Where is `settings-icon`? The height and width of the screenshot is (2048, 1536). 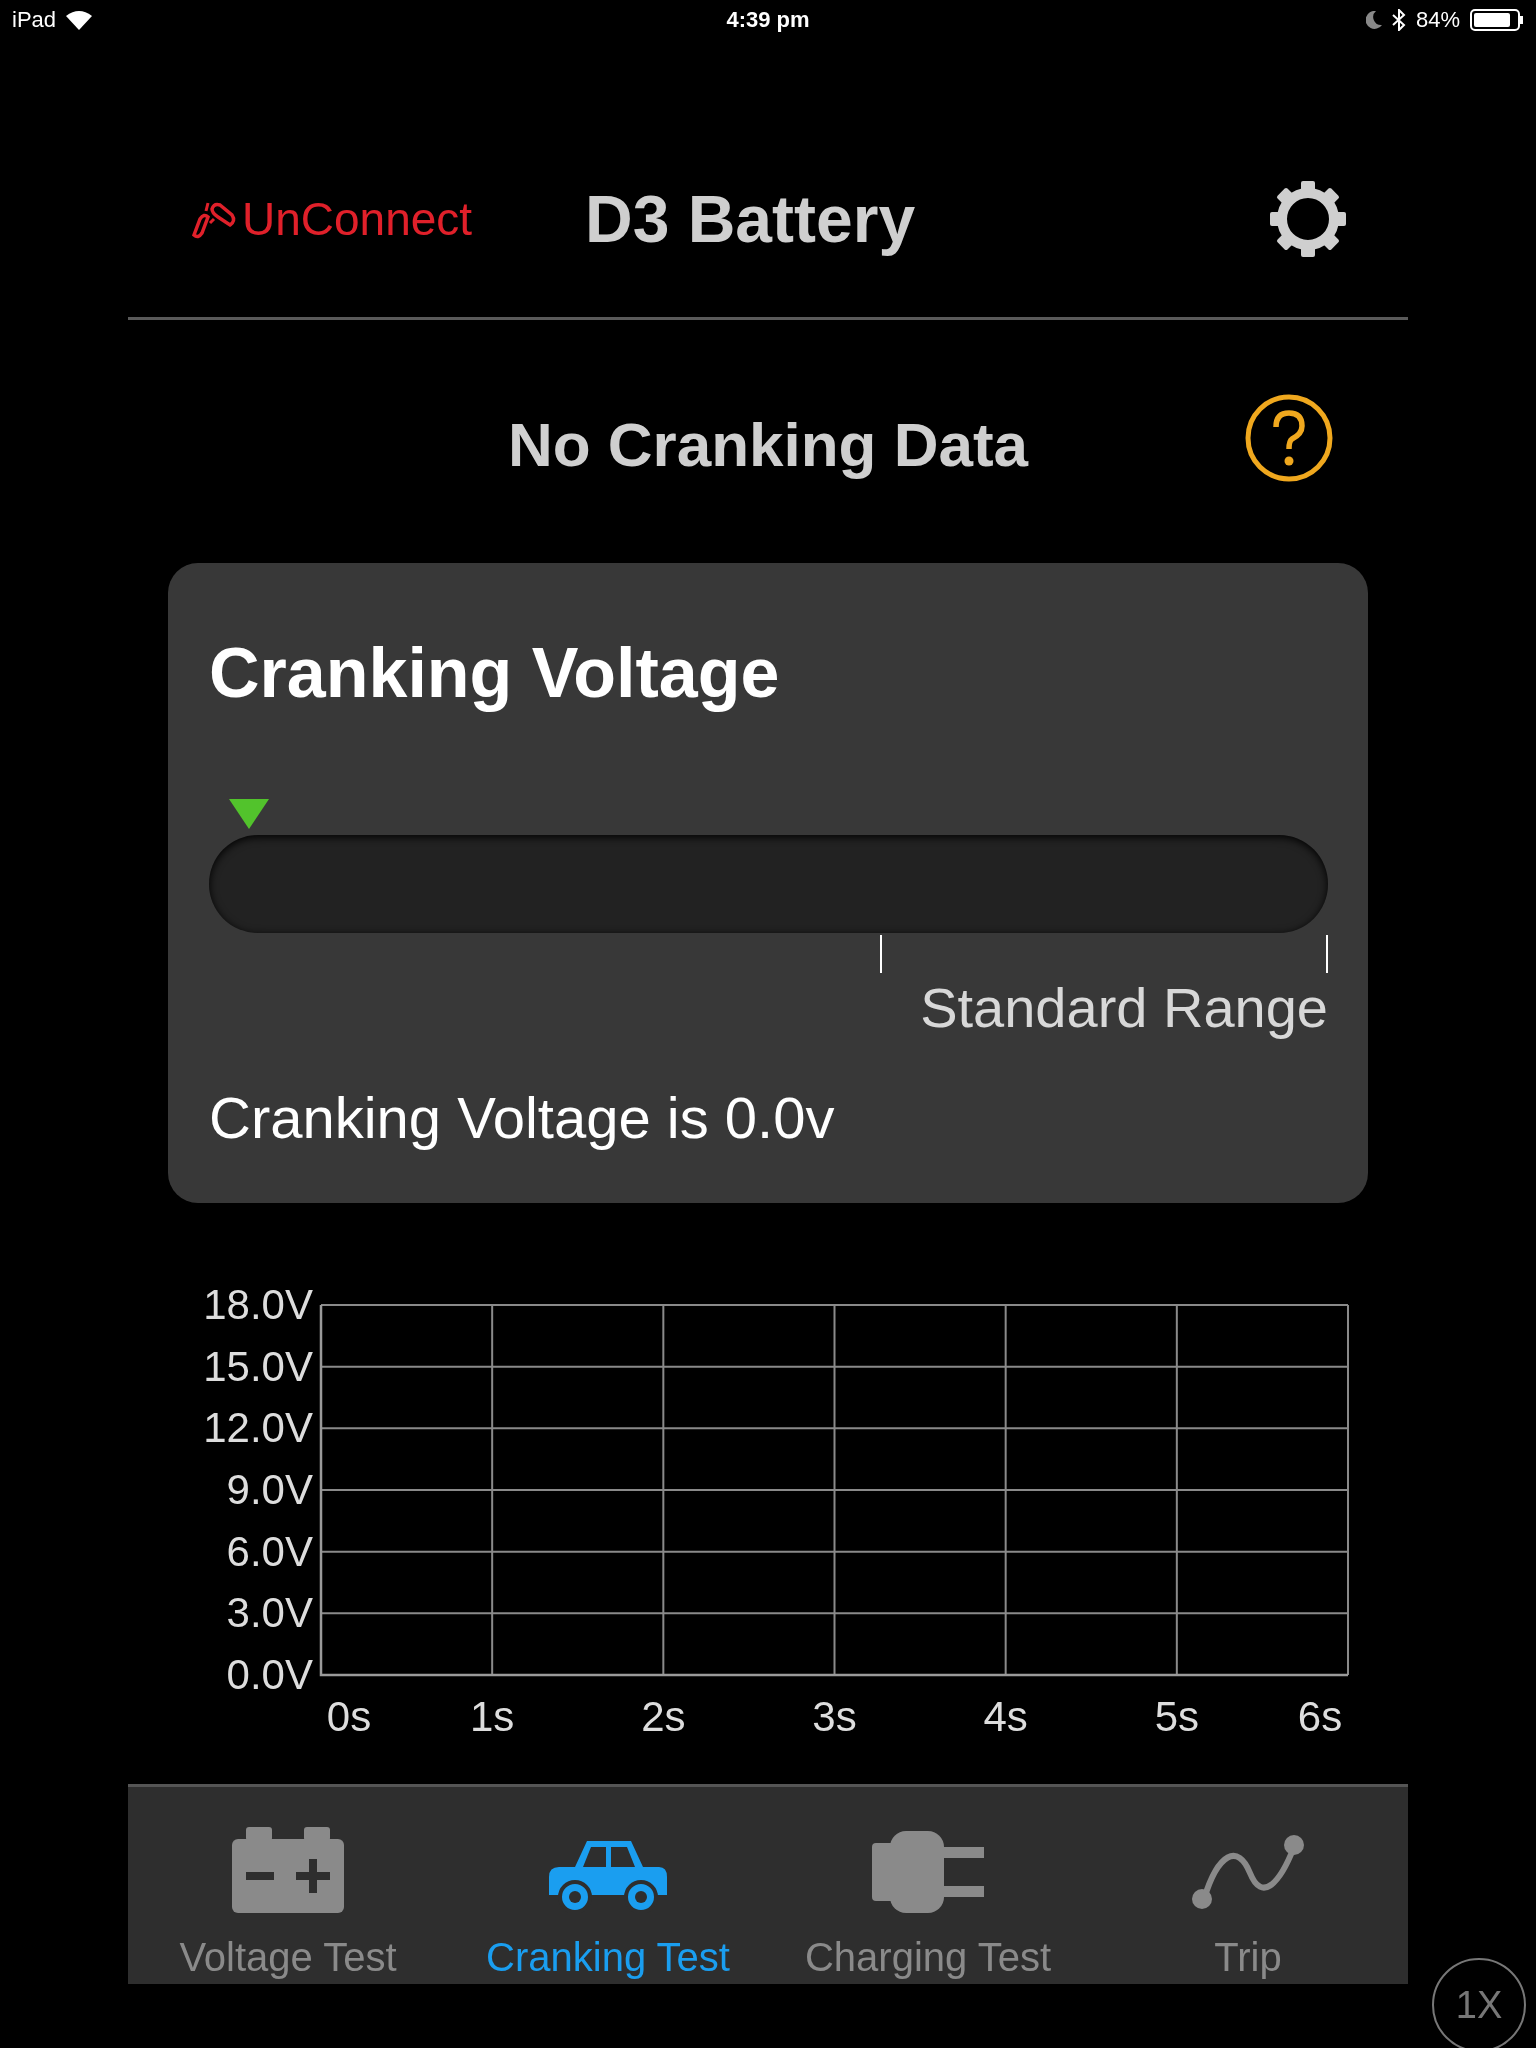 settings-icon is located at coordinates (1308, 218).